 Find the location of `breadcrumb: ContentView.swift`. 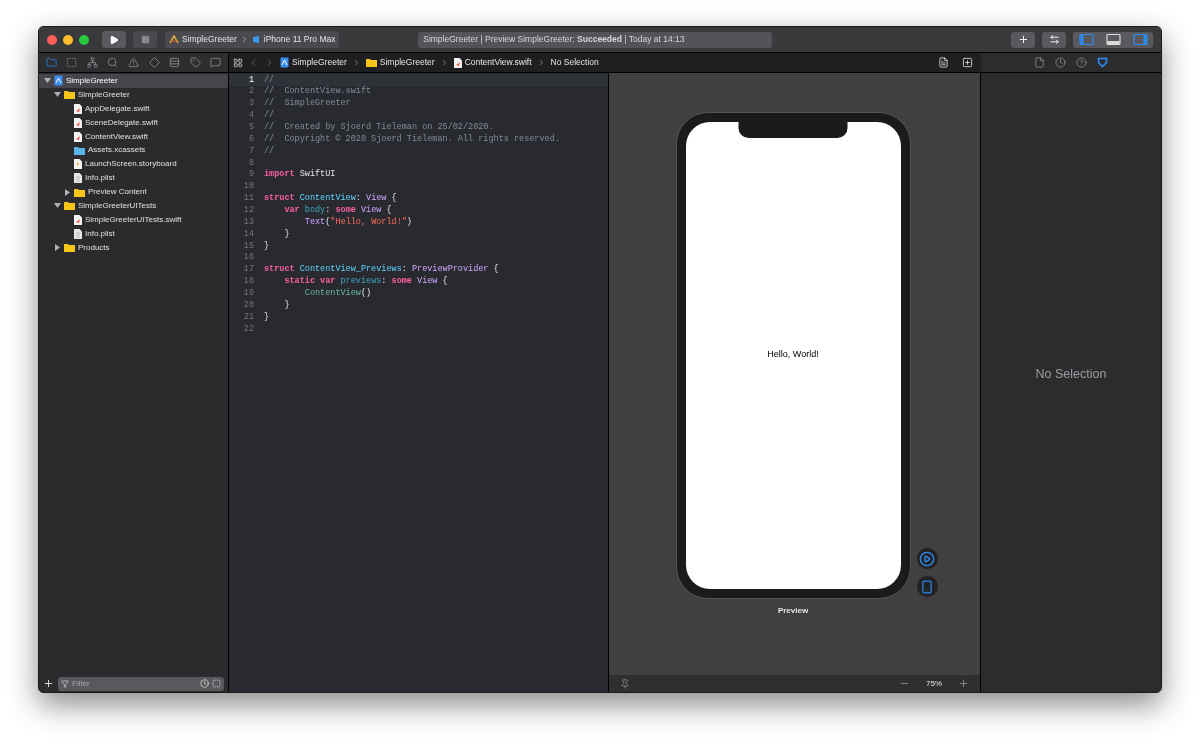

breadcrumb: ContentView.swift is located at coordinates (492, 62).